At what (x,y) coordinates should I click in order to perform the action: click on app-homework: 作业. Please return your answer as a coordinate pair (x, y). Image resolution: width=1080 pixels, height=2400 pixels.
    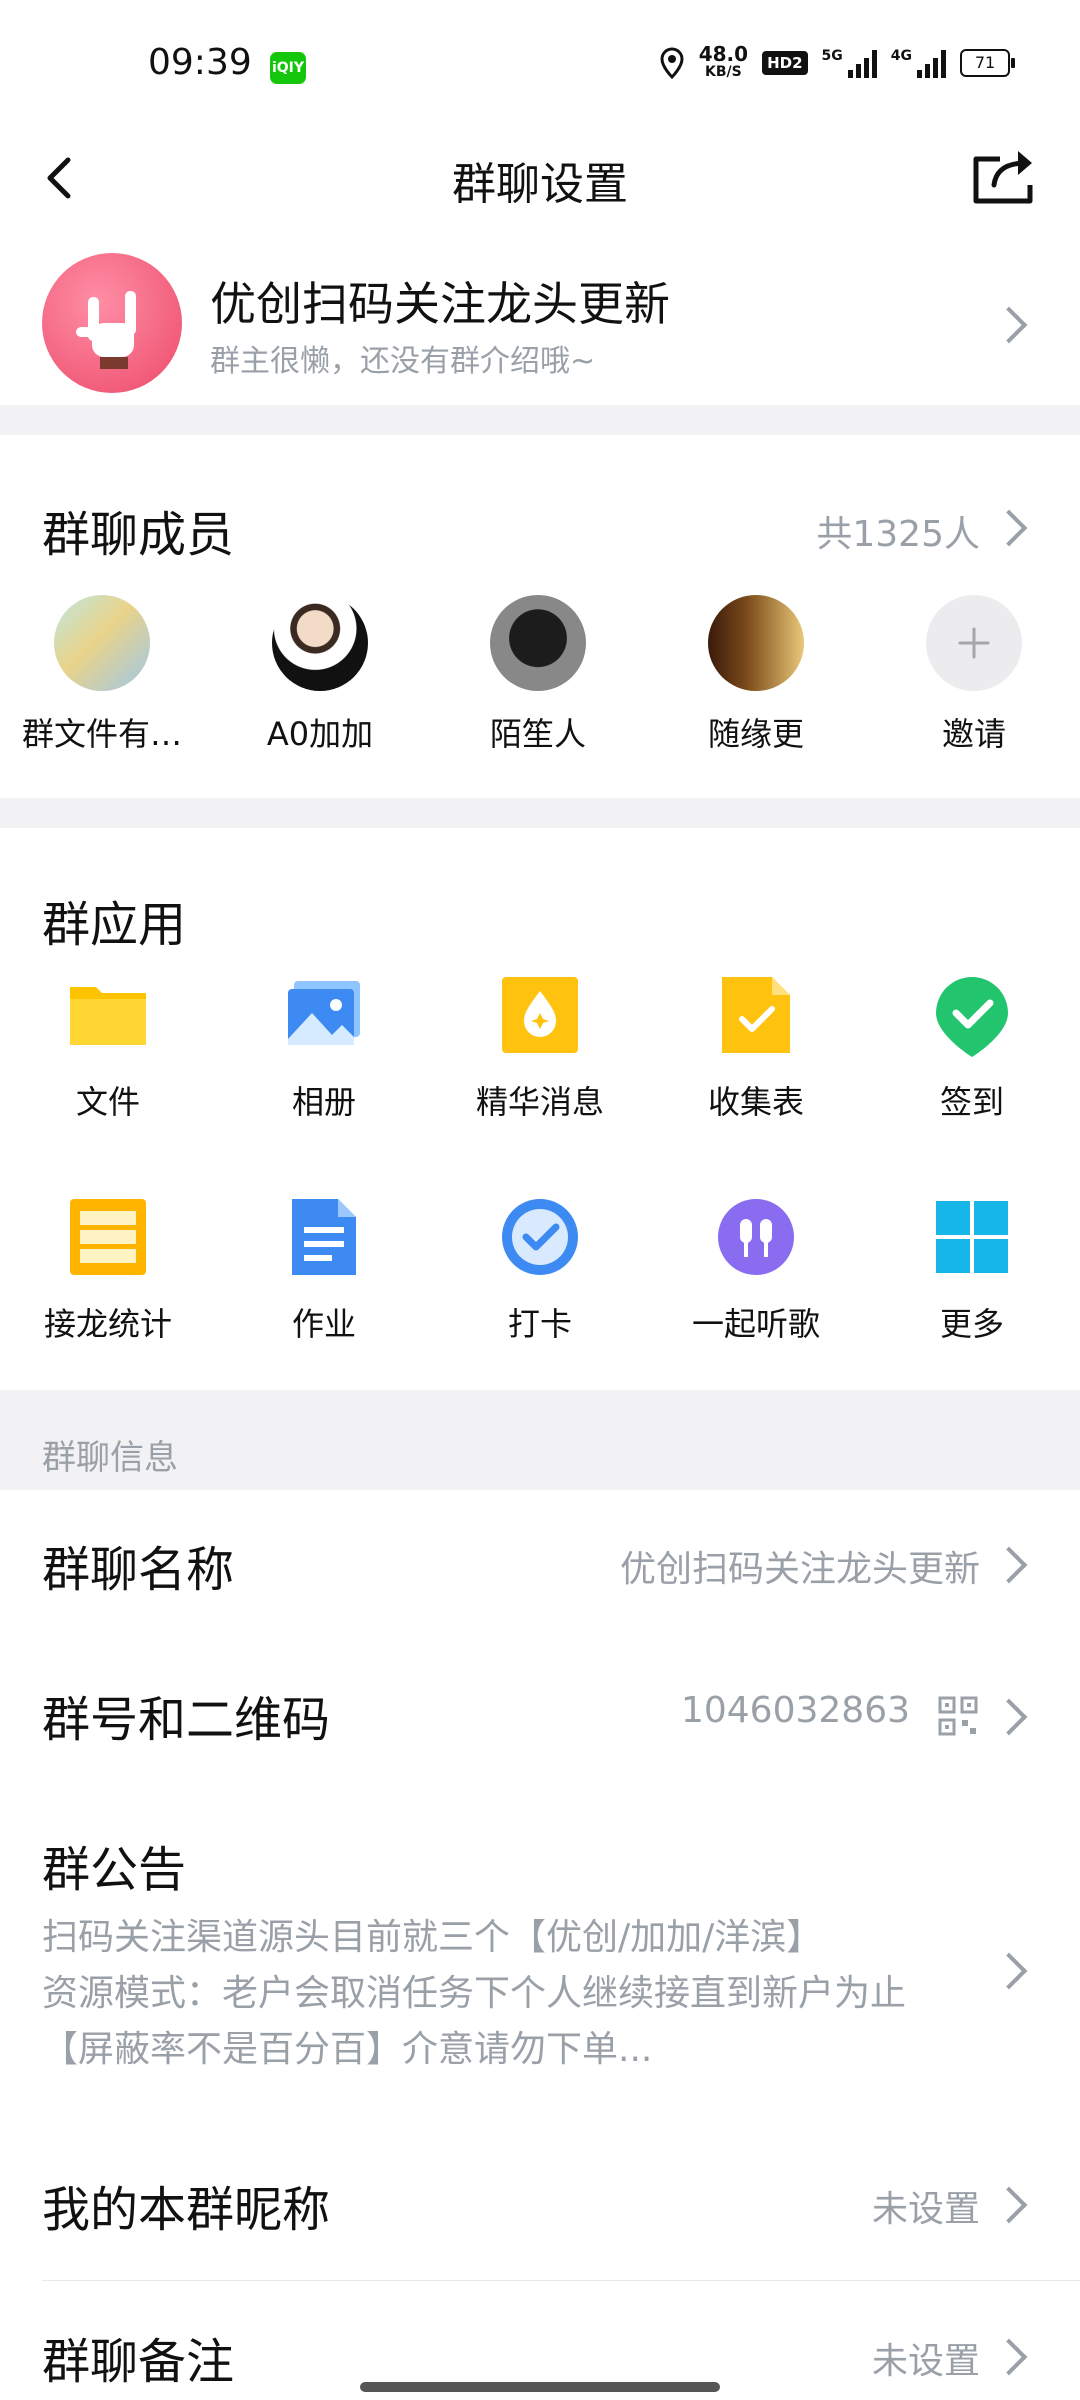
    Looking at the image, I should click on (324, 1271).